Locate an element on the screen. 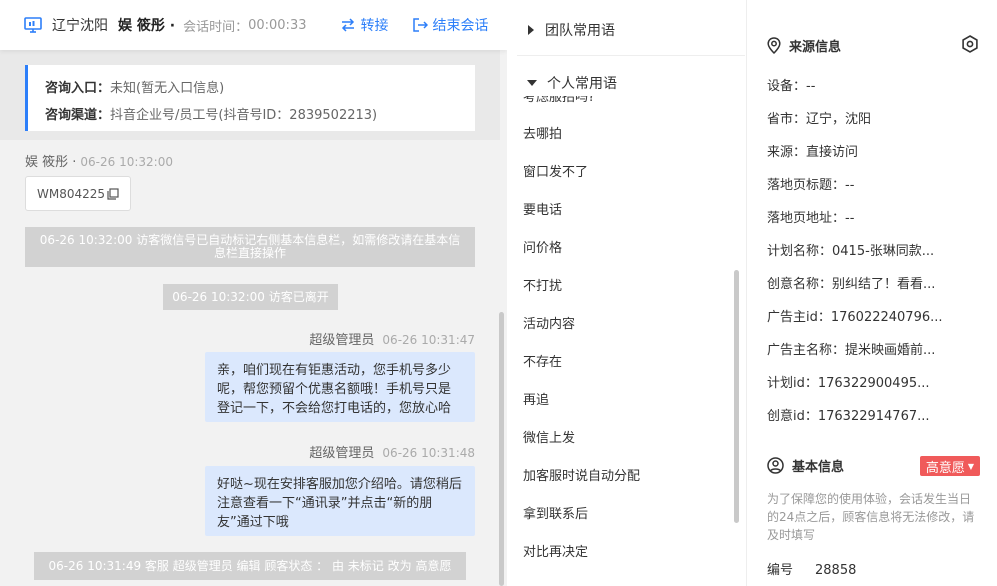 The height and width of the screenshot is (586, 997). end-session-button: 结束会话 is located at coordinates (450, 25).